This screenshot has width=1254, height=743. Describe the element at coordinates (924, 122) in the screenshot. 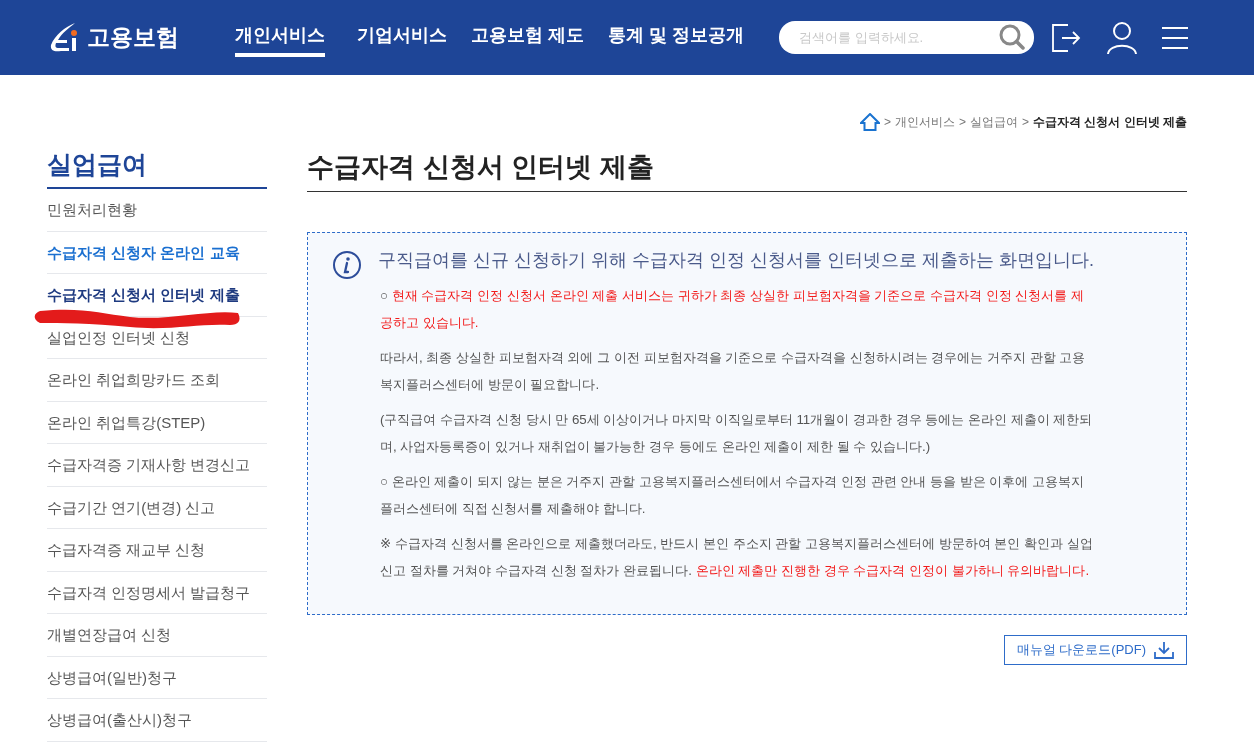

I see `breadcrumb-item: 개인서비스` at that location.